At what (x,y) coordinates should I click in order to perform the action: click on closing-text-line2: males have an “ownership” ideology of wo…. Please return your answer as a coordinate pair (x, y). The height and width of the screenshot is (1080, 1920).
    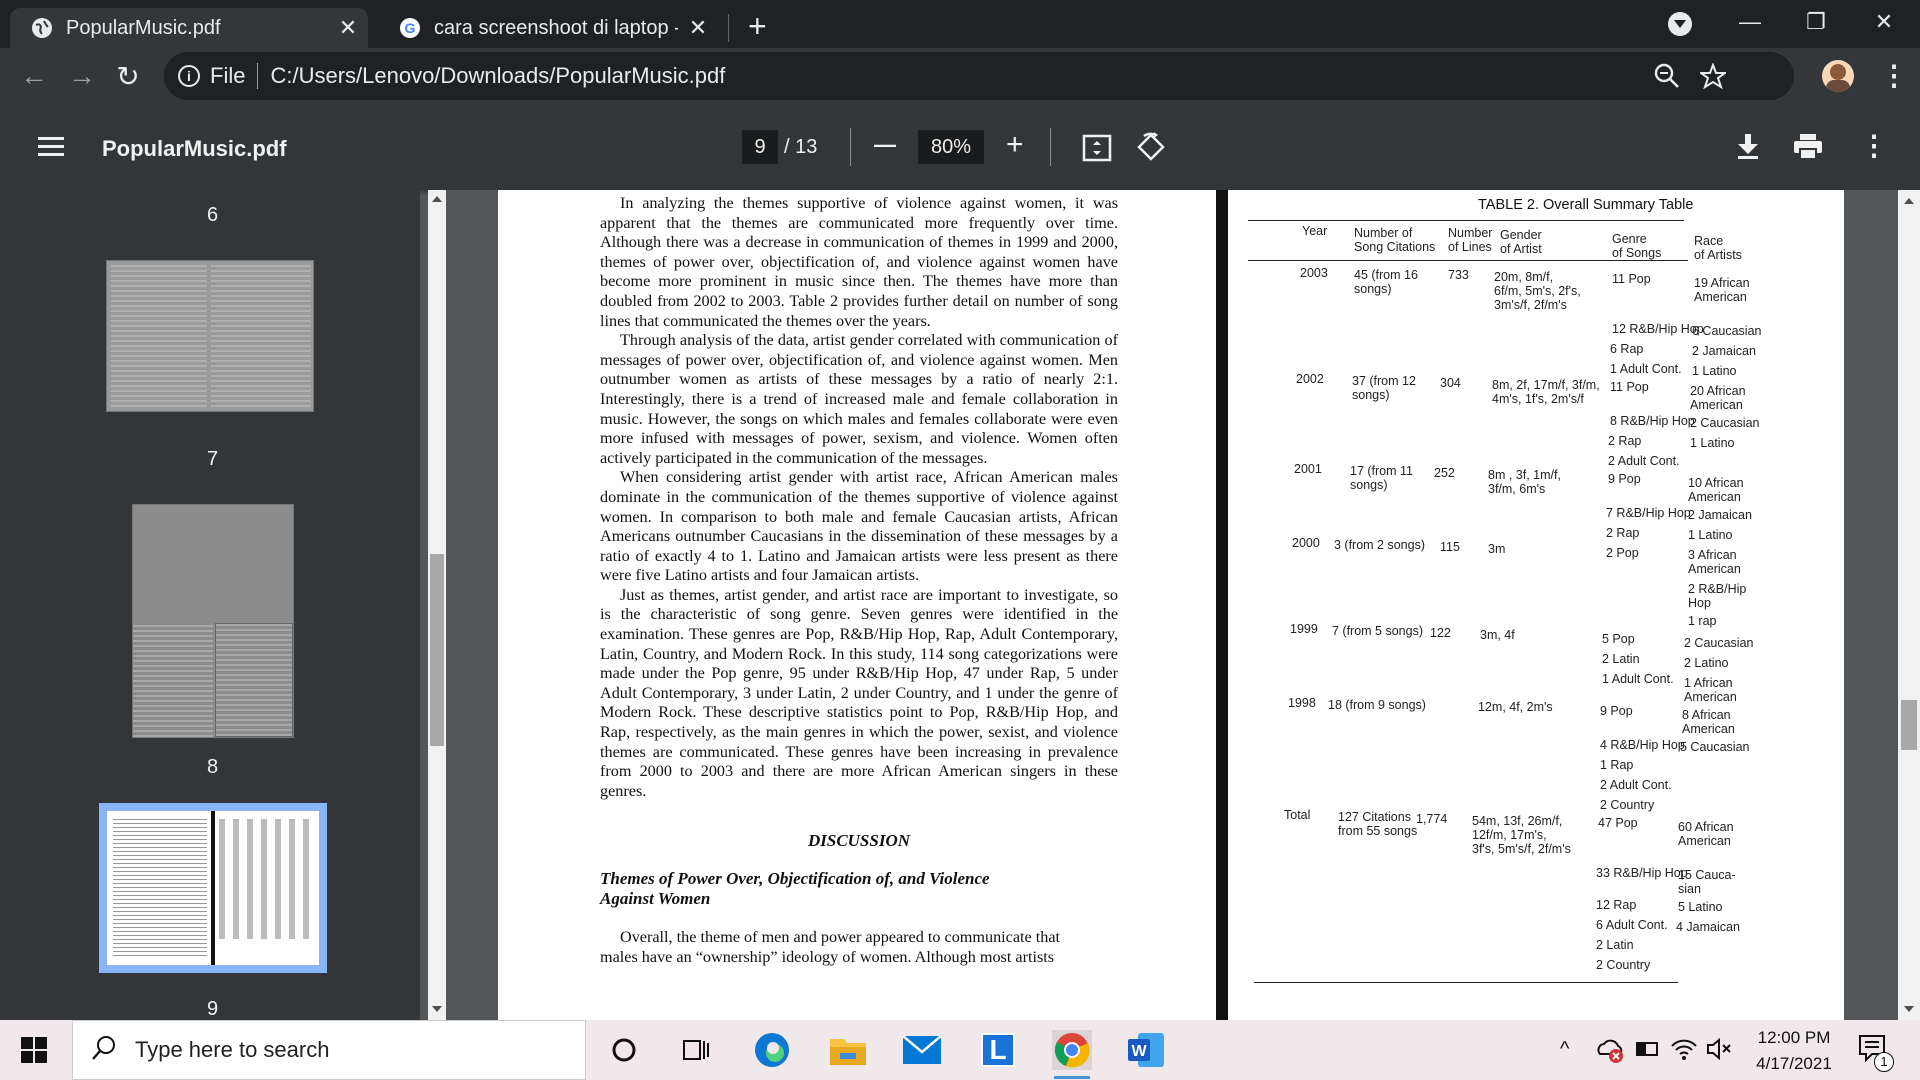
    Looking at the image, I should click on (827, 956).